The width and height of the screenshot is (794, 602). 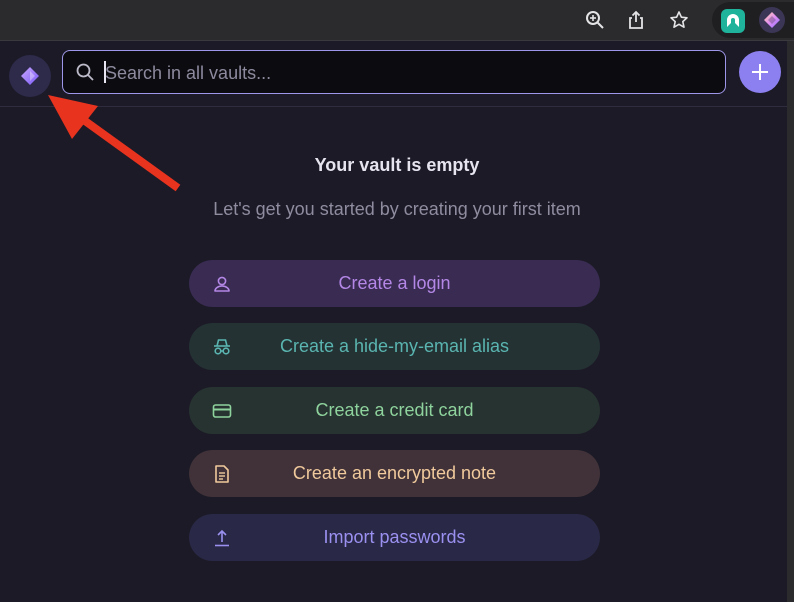 I want to click on add-item-button, so click(x=760, y=72).